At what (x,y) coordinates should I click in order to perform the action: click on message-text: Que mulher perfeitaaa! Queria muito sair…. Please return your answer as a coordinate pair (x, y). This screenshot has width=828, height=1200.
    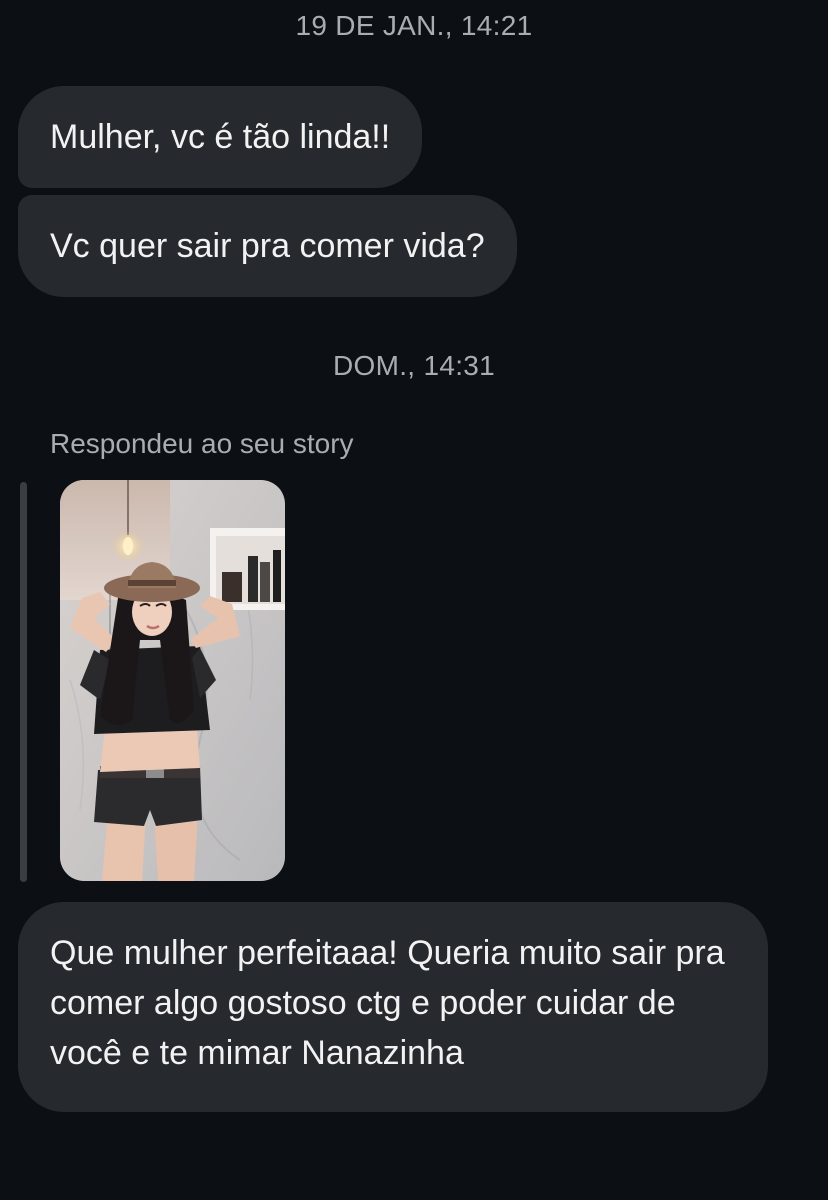
    Looking at the image, I should click on (387, 1003).